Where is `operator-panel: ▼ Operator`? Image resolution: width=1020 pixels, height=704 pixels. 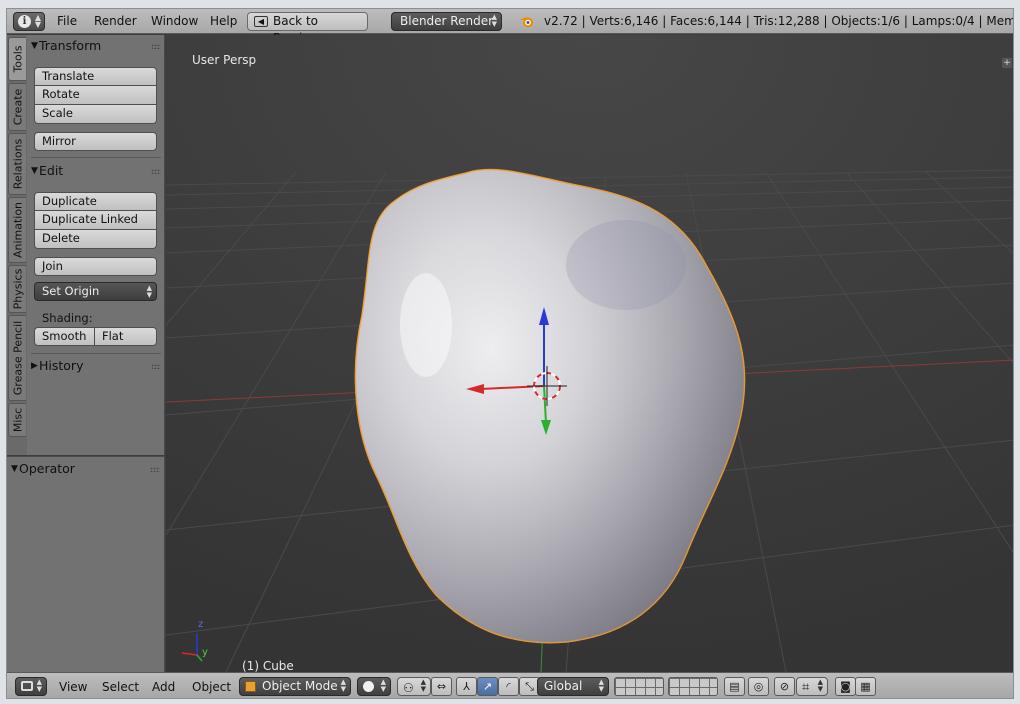 operator-panel: ▼ Operator is located at coordinates (86, 564).